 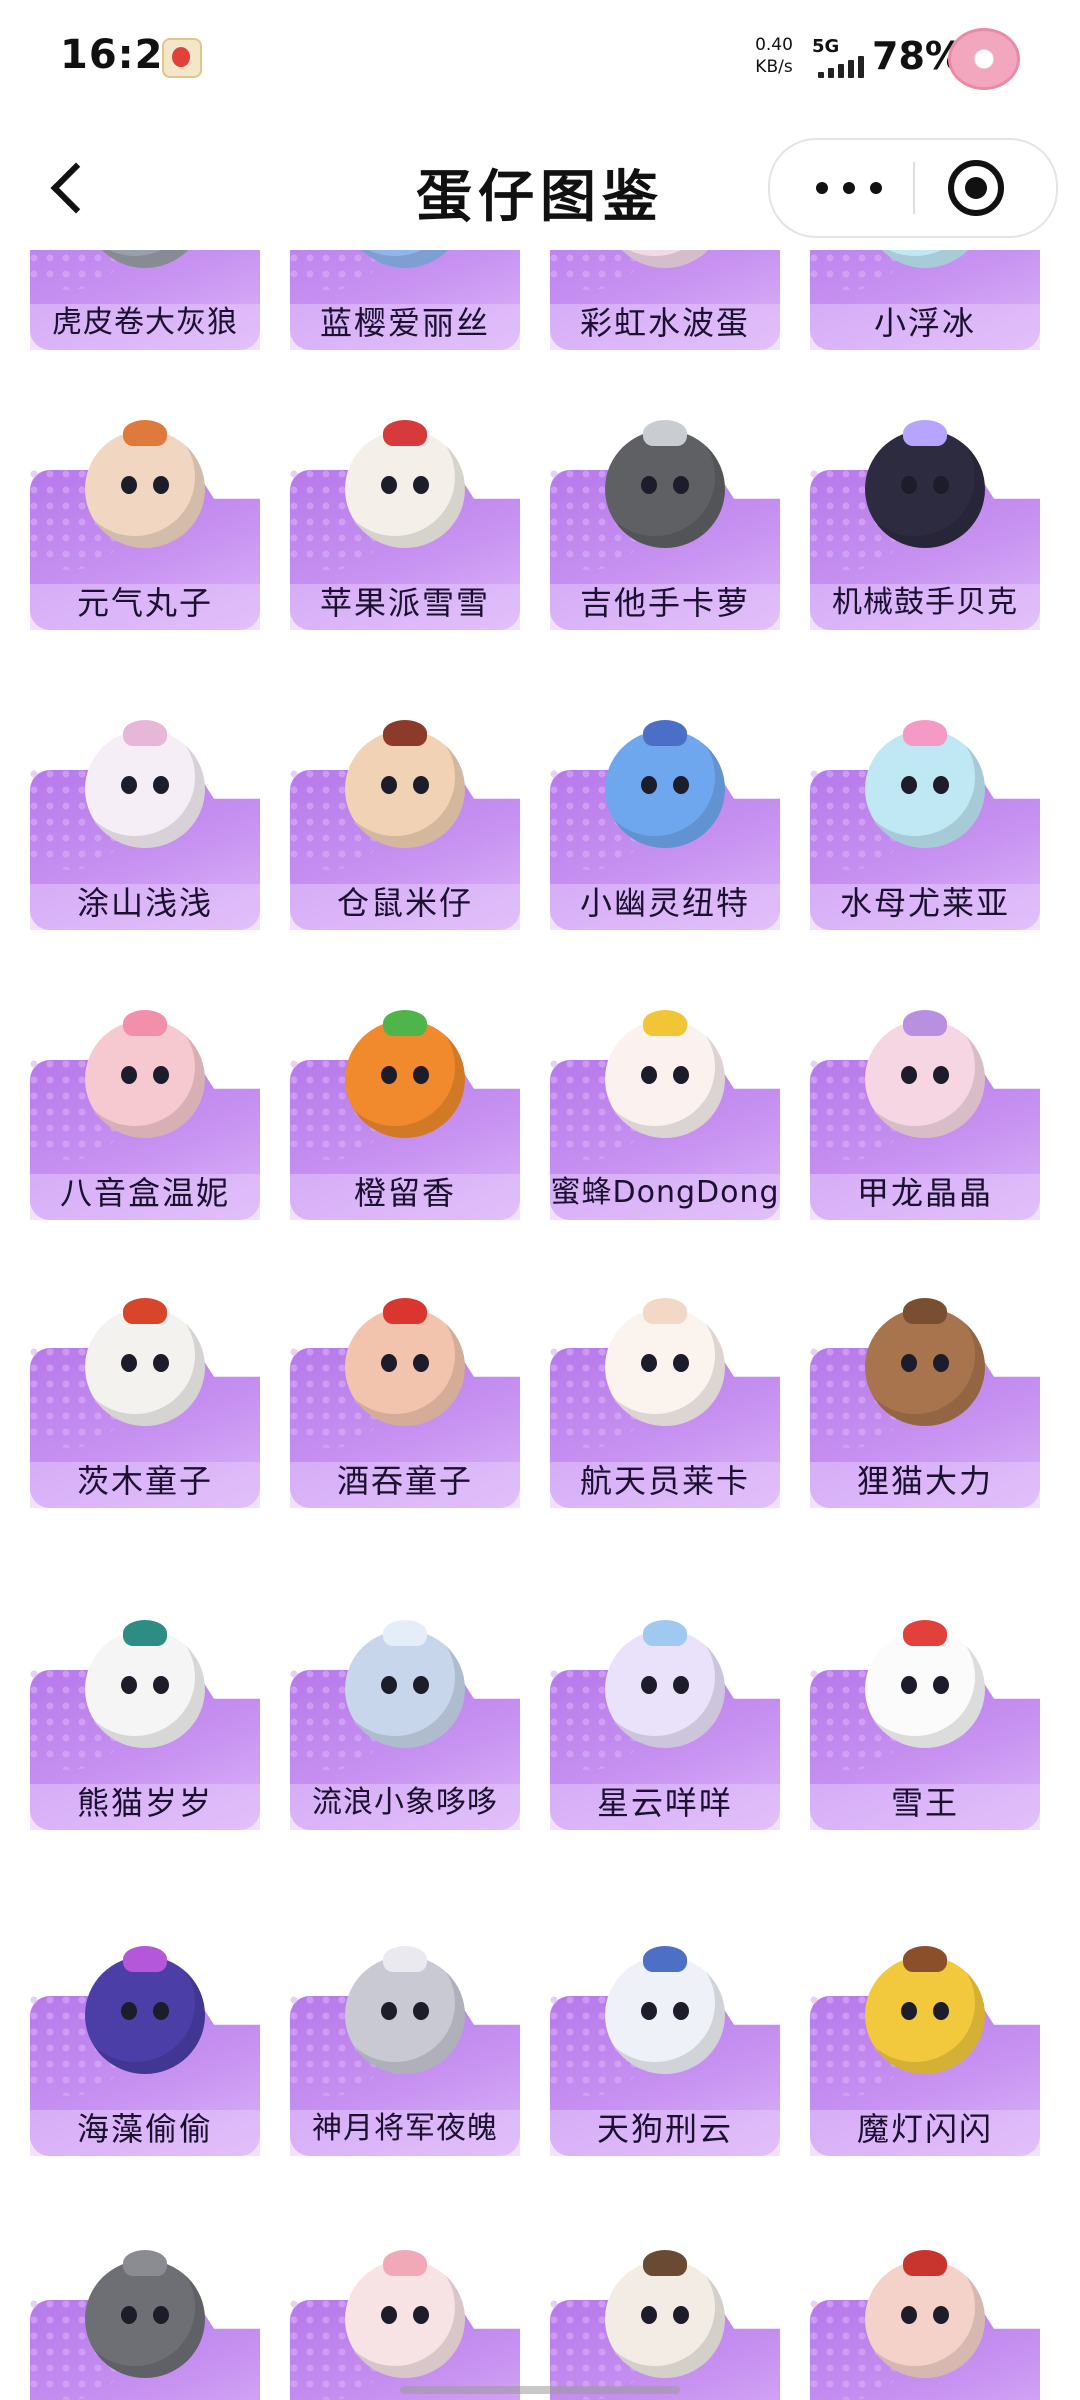 I want to click on character-name: 星云咩咩, so click(x=664, y=1803).